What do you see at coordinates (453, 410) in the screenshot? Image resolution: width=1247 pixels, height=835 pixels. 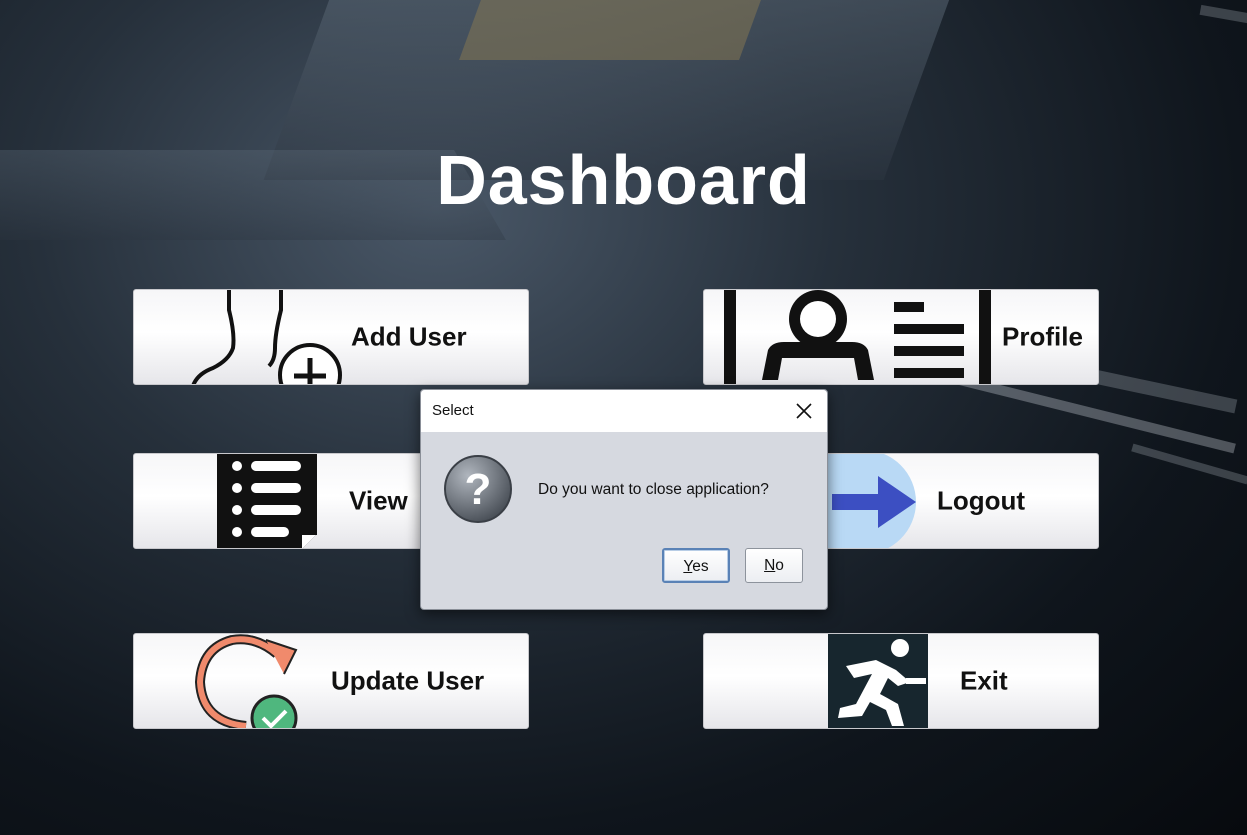 I see `dialog-title: Select` at bounding box center [453, 410].